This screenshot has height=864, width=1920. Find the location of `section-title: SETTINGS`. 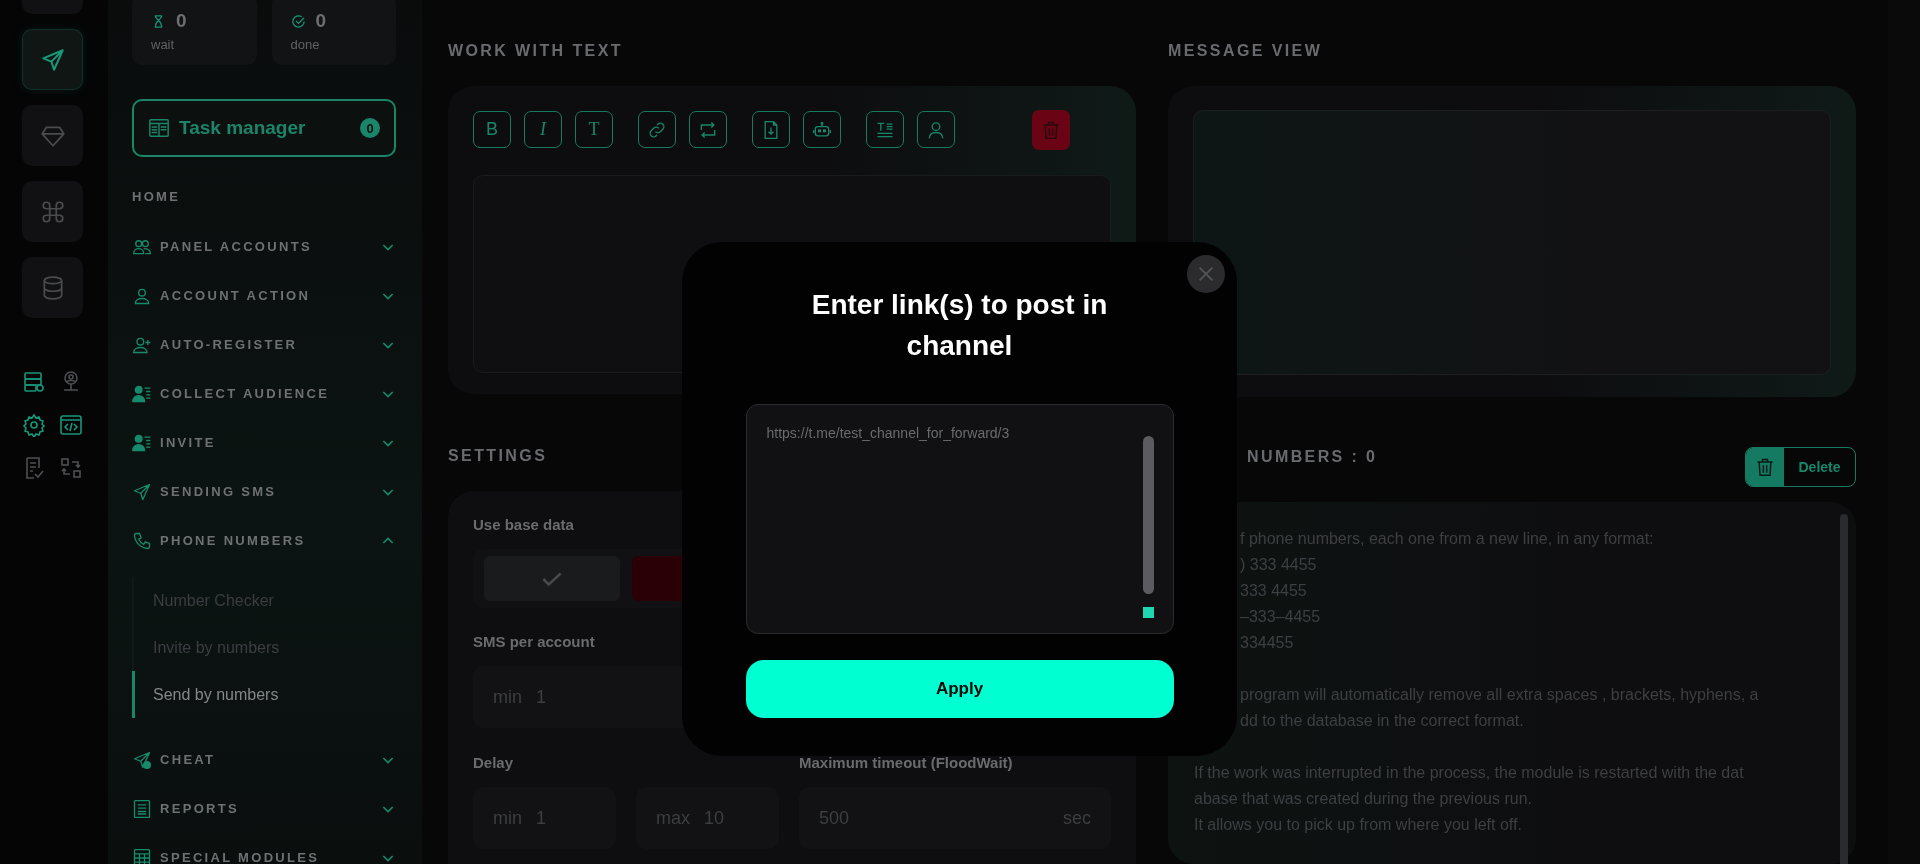

section-title: SETTINGS is located at coordinates (498, 456).